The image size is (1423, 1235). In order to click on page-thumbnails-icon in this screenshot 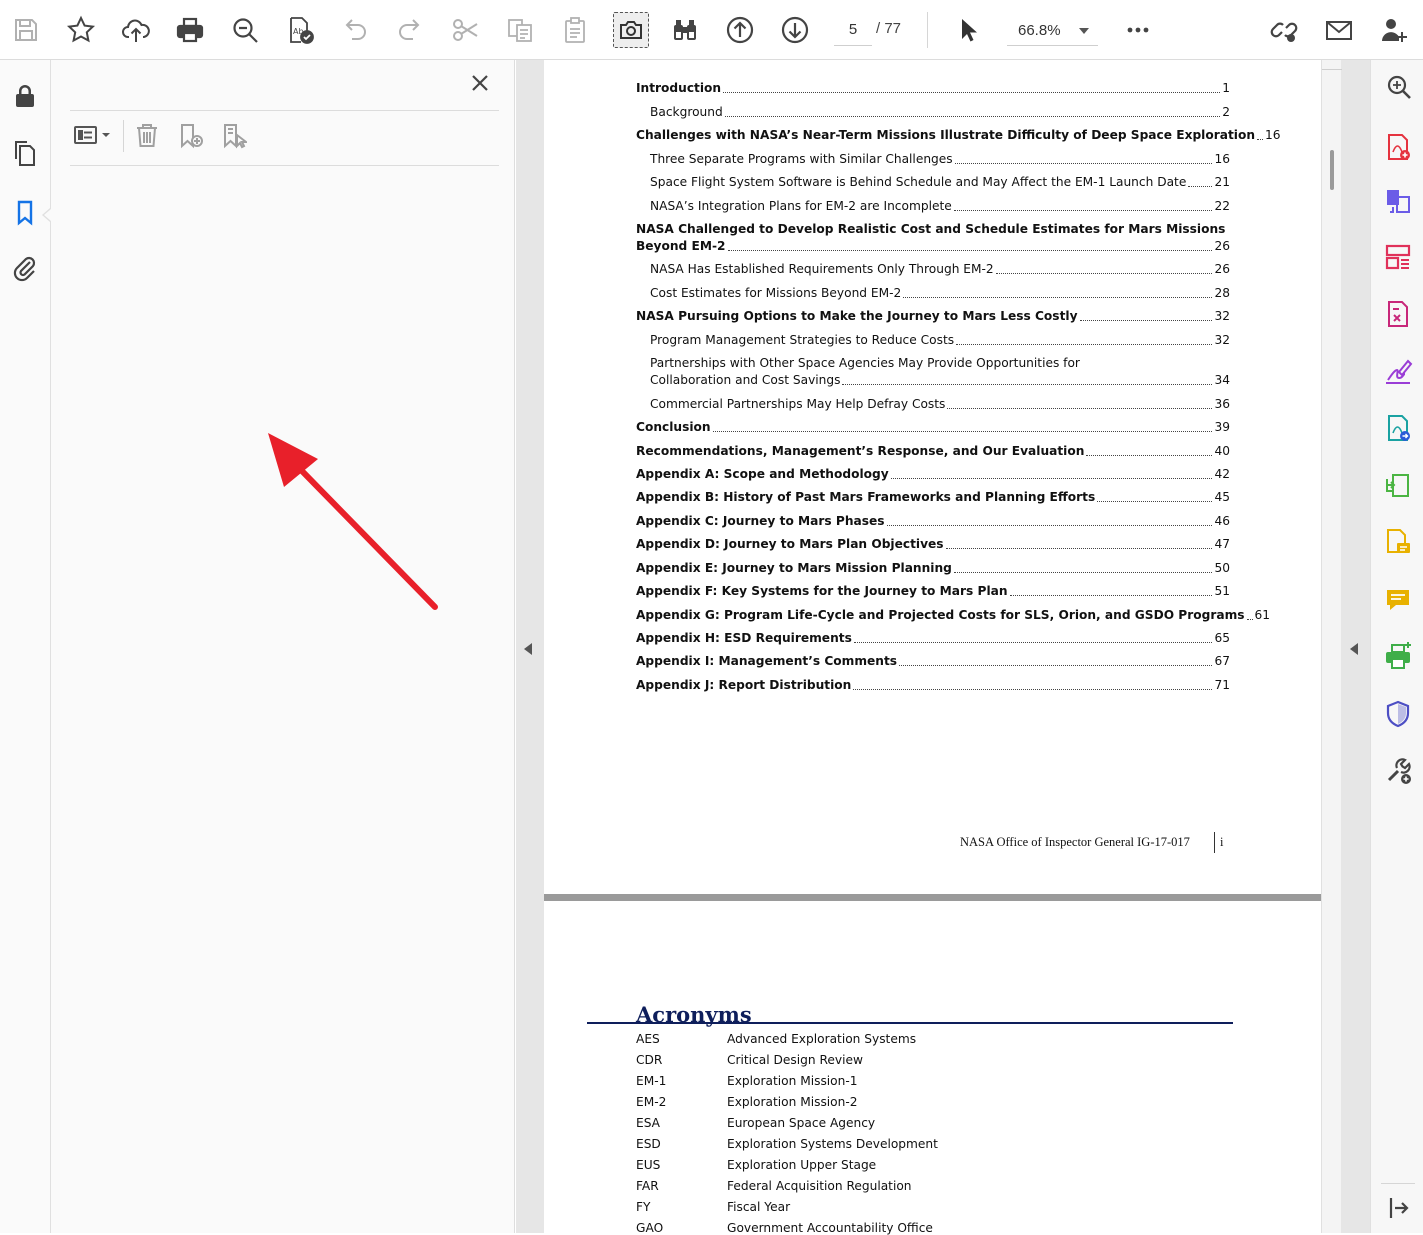, I will do `click(25, 153)`.